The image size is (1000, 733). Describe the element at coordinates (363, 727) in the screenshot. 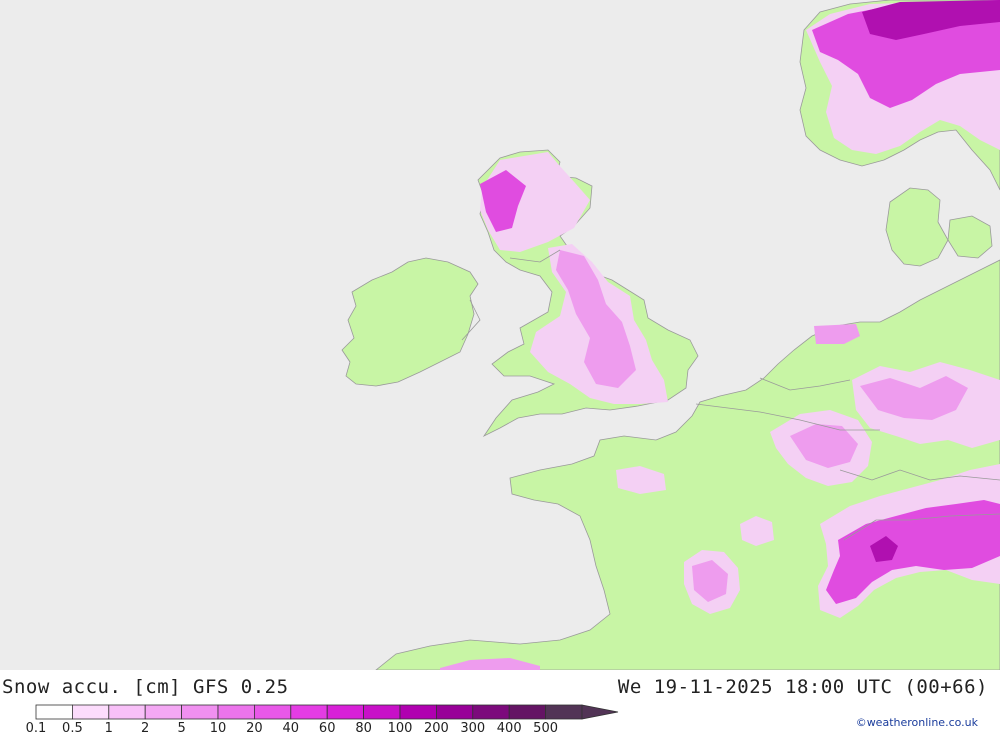

I see `legend-tick-label: 80` at that location.